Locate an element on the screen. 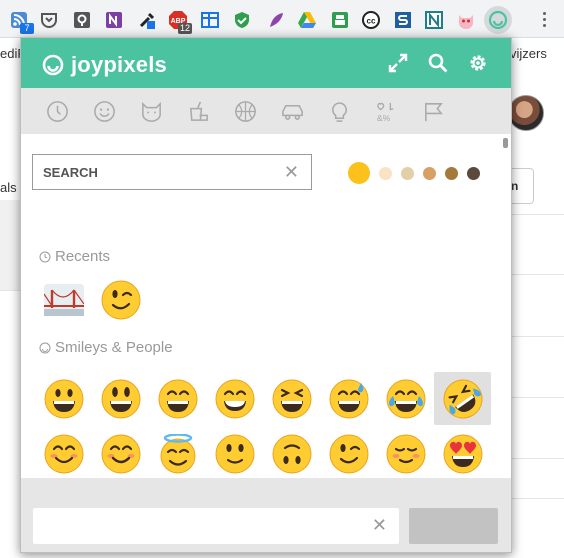 The image size is (564, 558). smiling-face-smiling-eyes-icon is located at coordinates (120, 453).